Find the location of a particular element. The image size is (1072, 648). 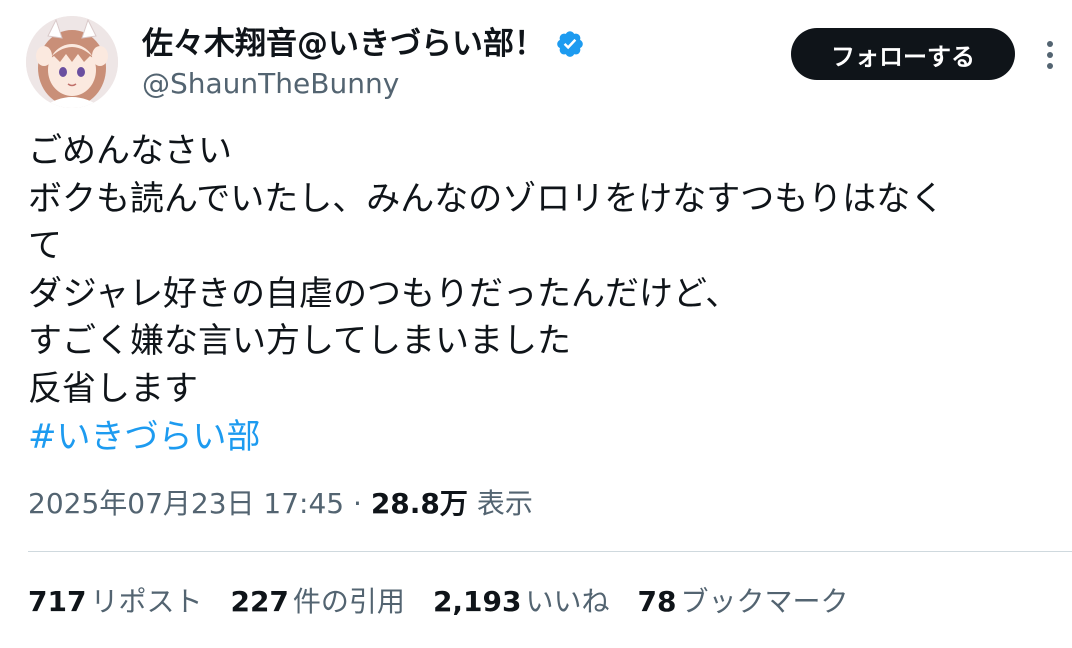

quote-stat: 227 件の引用 is located at coordinates (317, 602).